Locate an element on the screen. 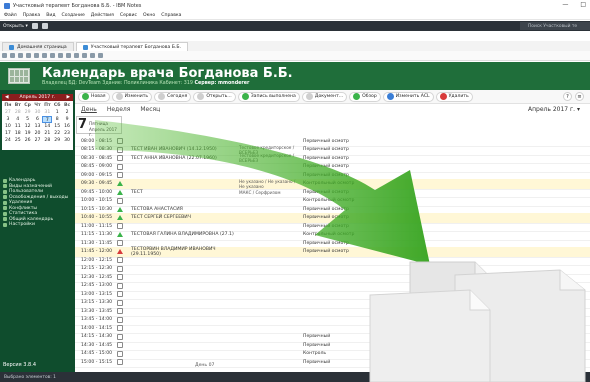  search-input: Поиск Участковый те is located at coordinates (555, 26).